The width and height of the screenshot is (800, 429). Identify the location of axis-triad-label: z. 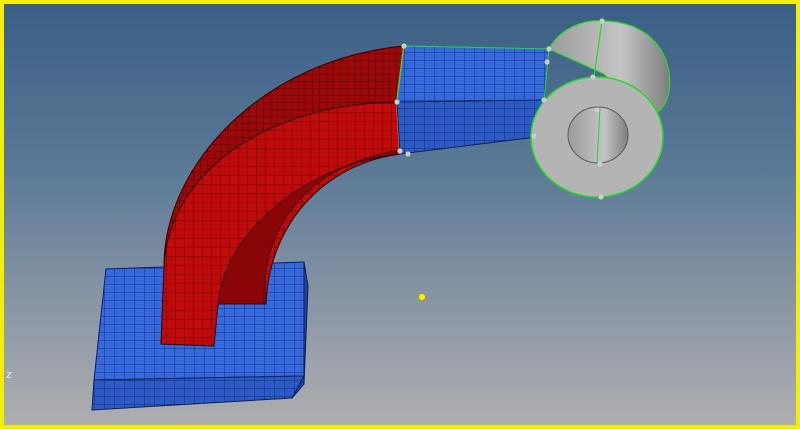
(9, 374).